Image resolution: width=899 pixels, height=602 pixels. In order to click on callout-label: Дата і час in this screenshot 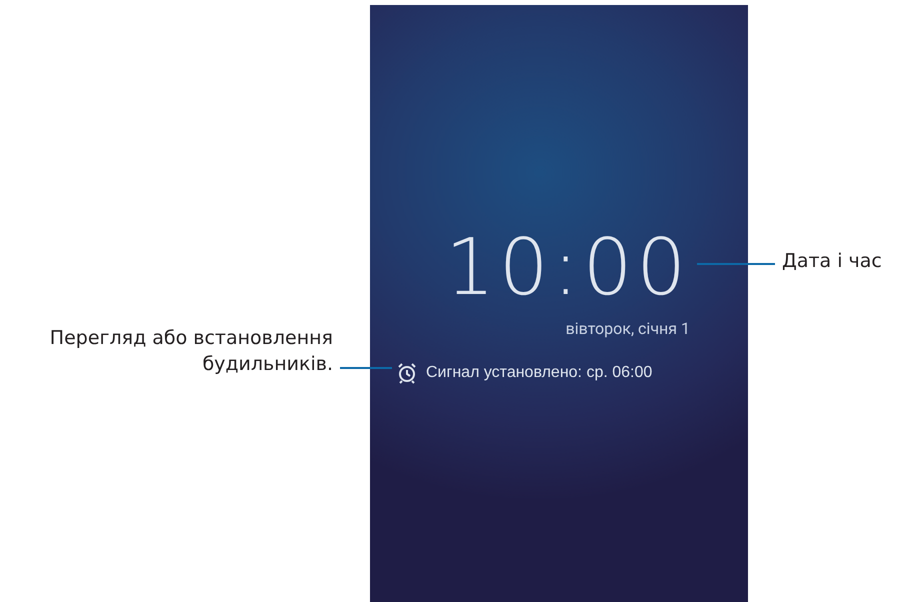, I will do `click(832, 261)`.